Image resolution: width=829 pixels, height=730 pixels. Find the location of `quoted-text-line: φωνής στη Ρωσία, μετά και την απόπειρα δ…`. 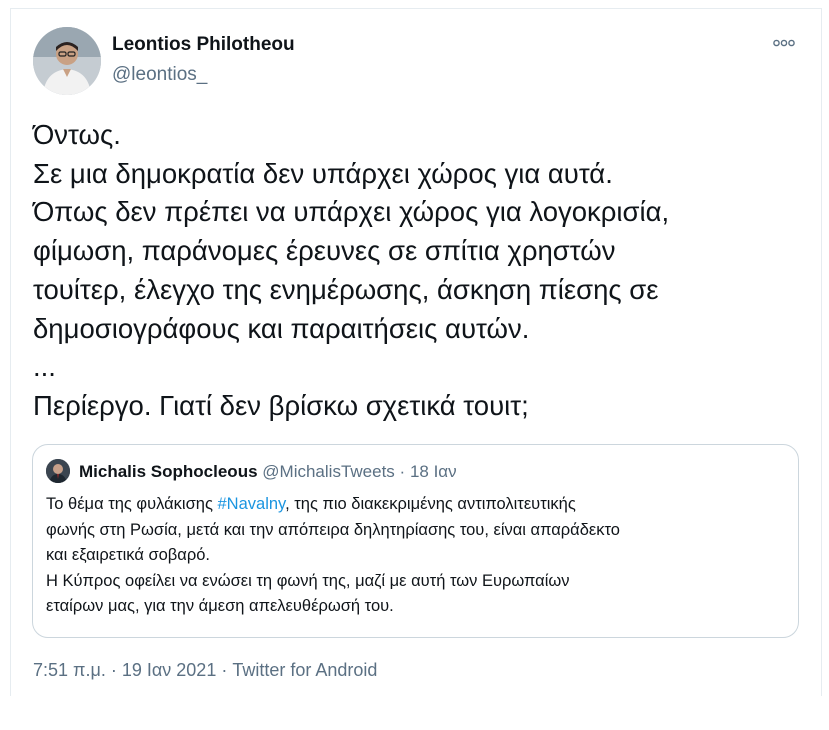

quoted-text-line: φωνής στη Ρωσία, μετά και την απόπειρα δ… is located at coordinates (333, 529).